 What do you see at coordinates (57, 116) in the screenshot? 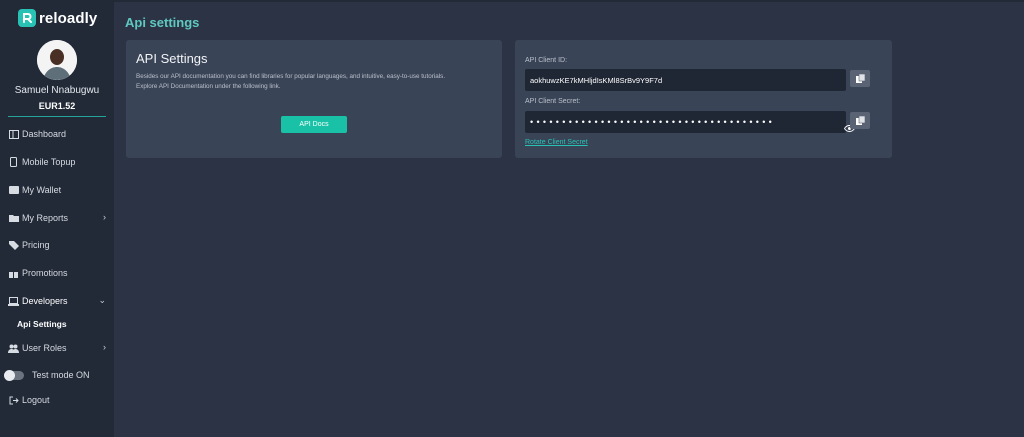
I see `divider` at bounding box center [57, 116].